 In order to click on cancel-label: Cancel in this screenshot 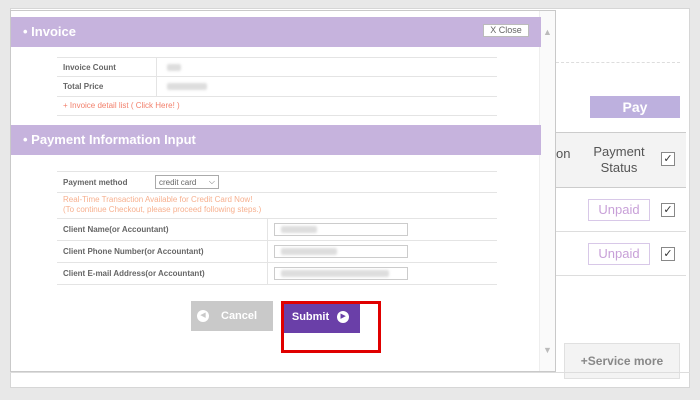, I will do `click(239, 316)`.